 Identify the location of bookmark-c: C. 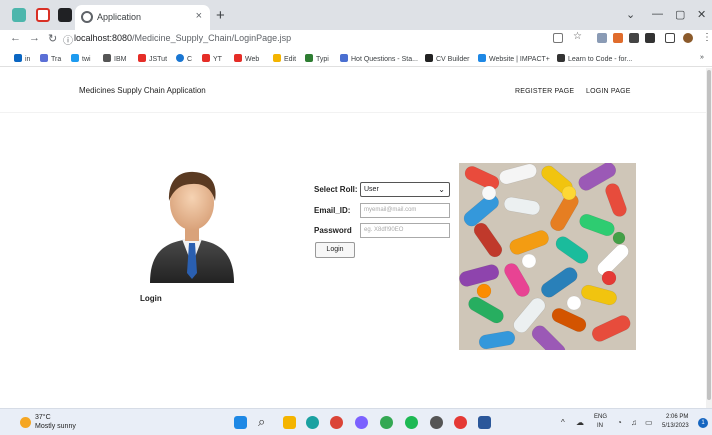
(184, 58).